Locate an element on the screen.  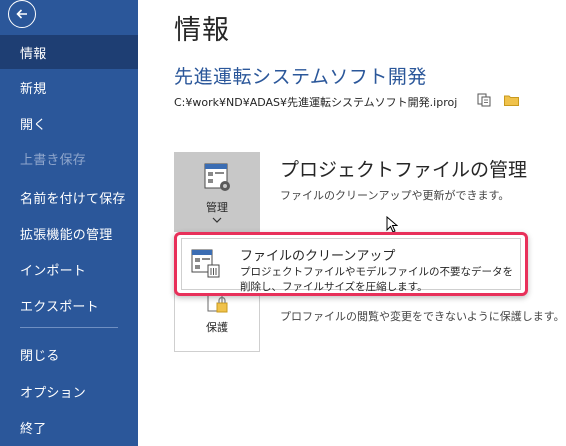
sidebar-item-save-as: 名前を付けて保存 is located at coordinates (69, 197).